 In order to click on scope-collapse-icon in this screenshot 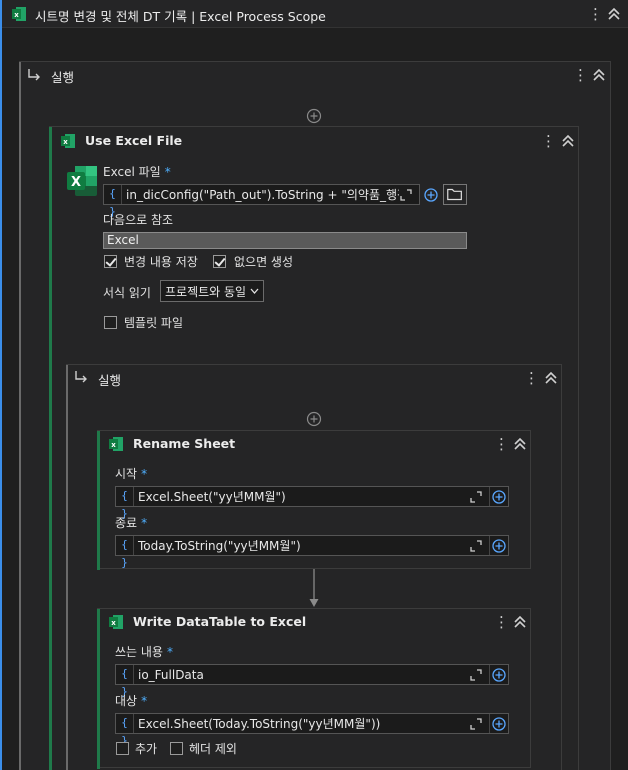, I will do `click(614, 14)`.